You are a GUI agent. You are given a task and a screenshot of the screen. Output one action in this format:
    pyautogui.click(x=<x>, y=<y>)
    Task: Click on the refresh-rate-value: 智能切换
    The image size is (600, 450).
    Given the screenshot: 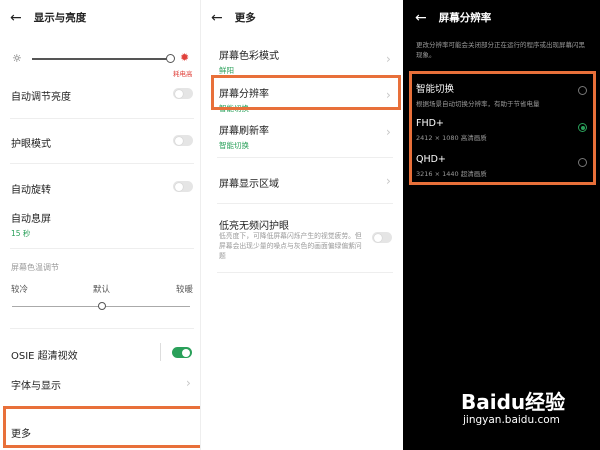 What is the action you would take?
    pyautogui.click(x=234, y=145)
    